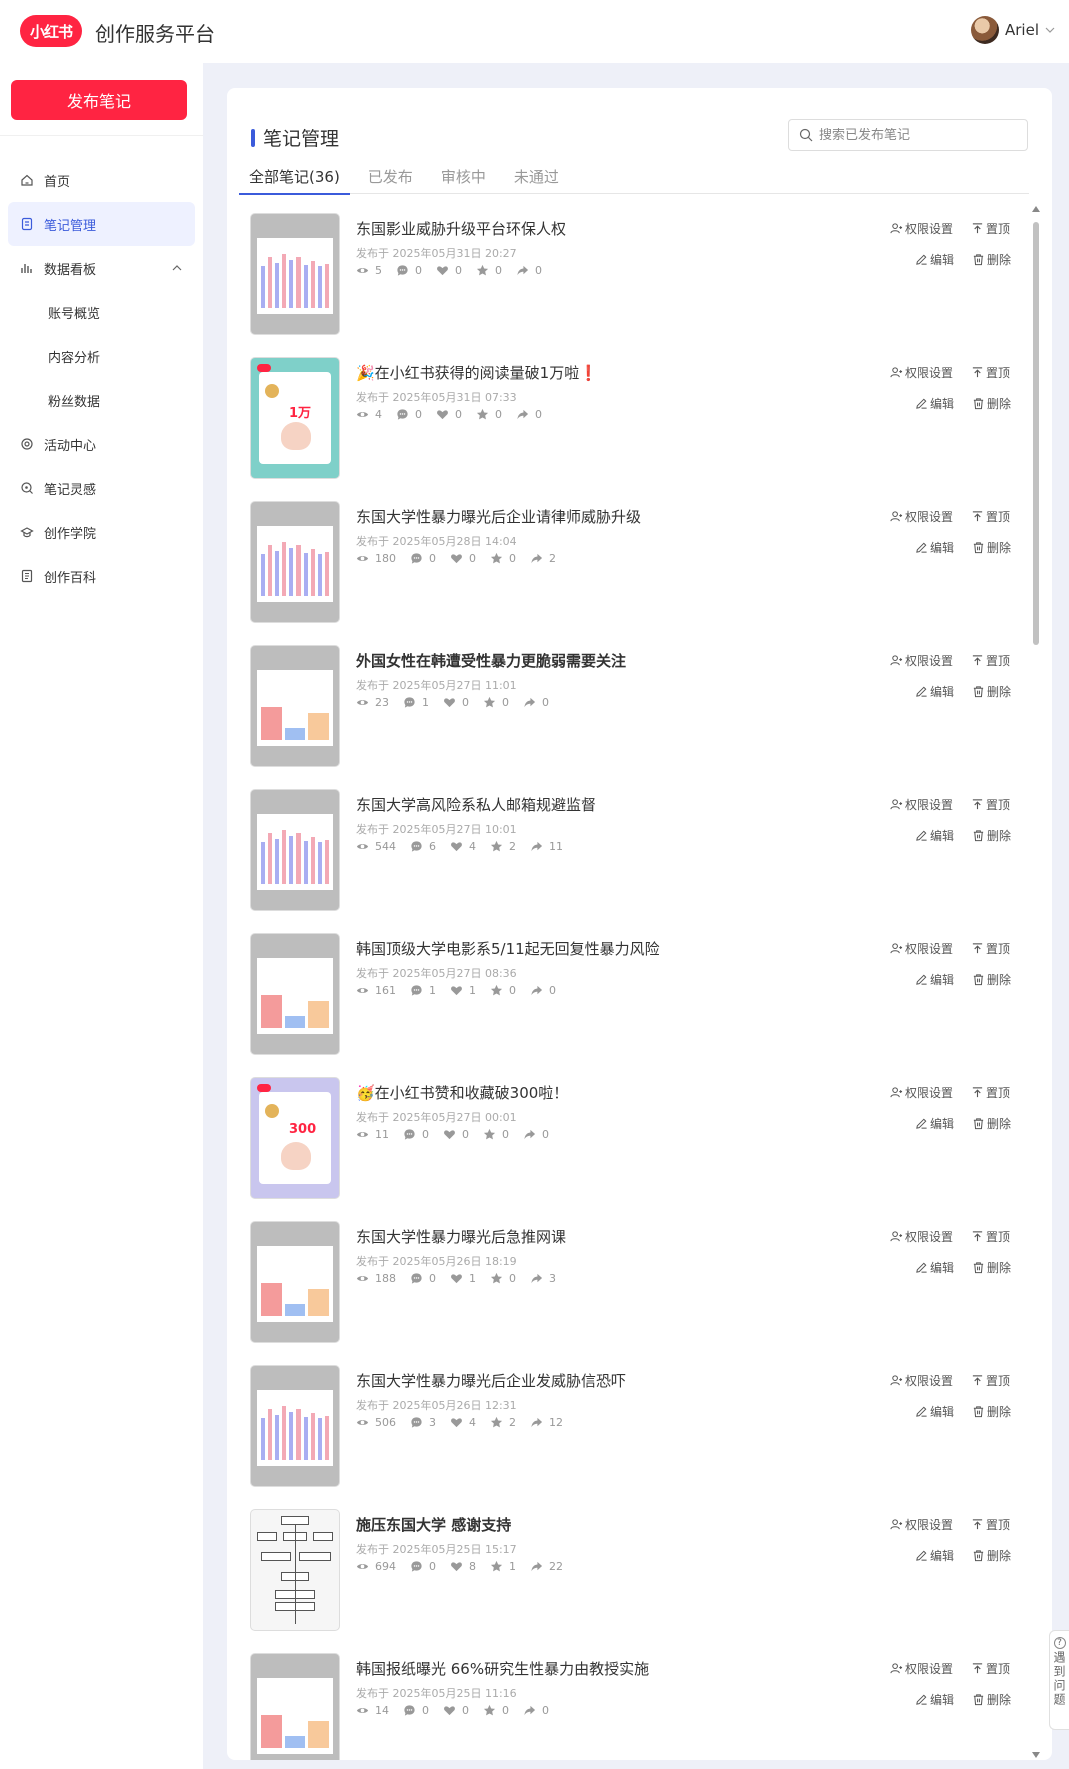 This screenshot has width=1069, height=1769. Describe the element at coordinates (177, 268) in the screenshot. I see `chevron-up-icon` at that location.